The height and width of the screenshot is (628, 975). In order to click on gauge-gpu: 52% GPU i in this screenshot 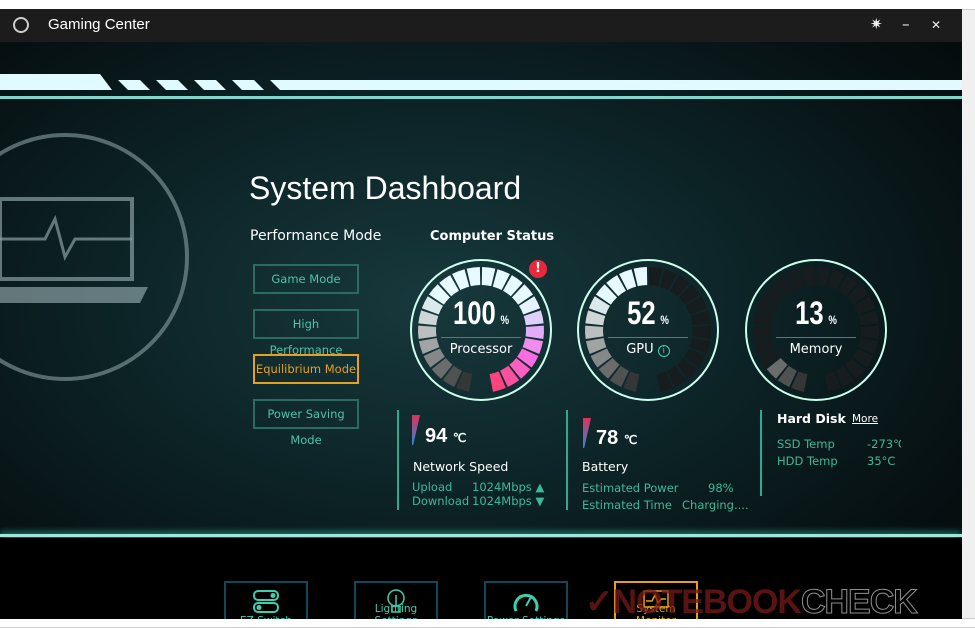, I will do `click(648, 330)`.